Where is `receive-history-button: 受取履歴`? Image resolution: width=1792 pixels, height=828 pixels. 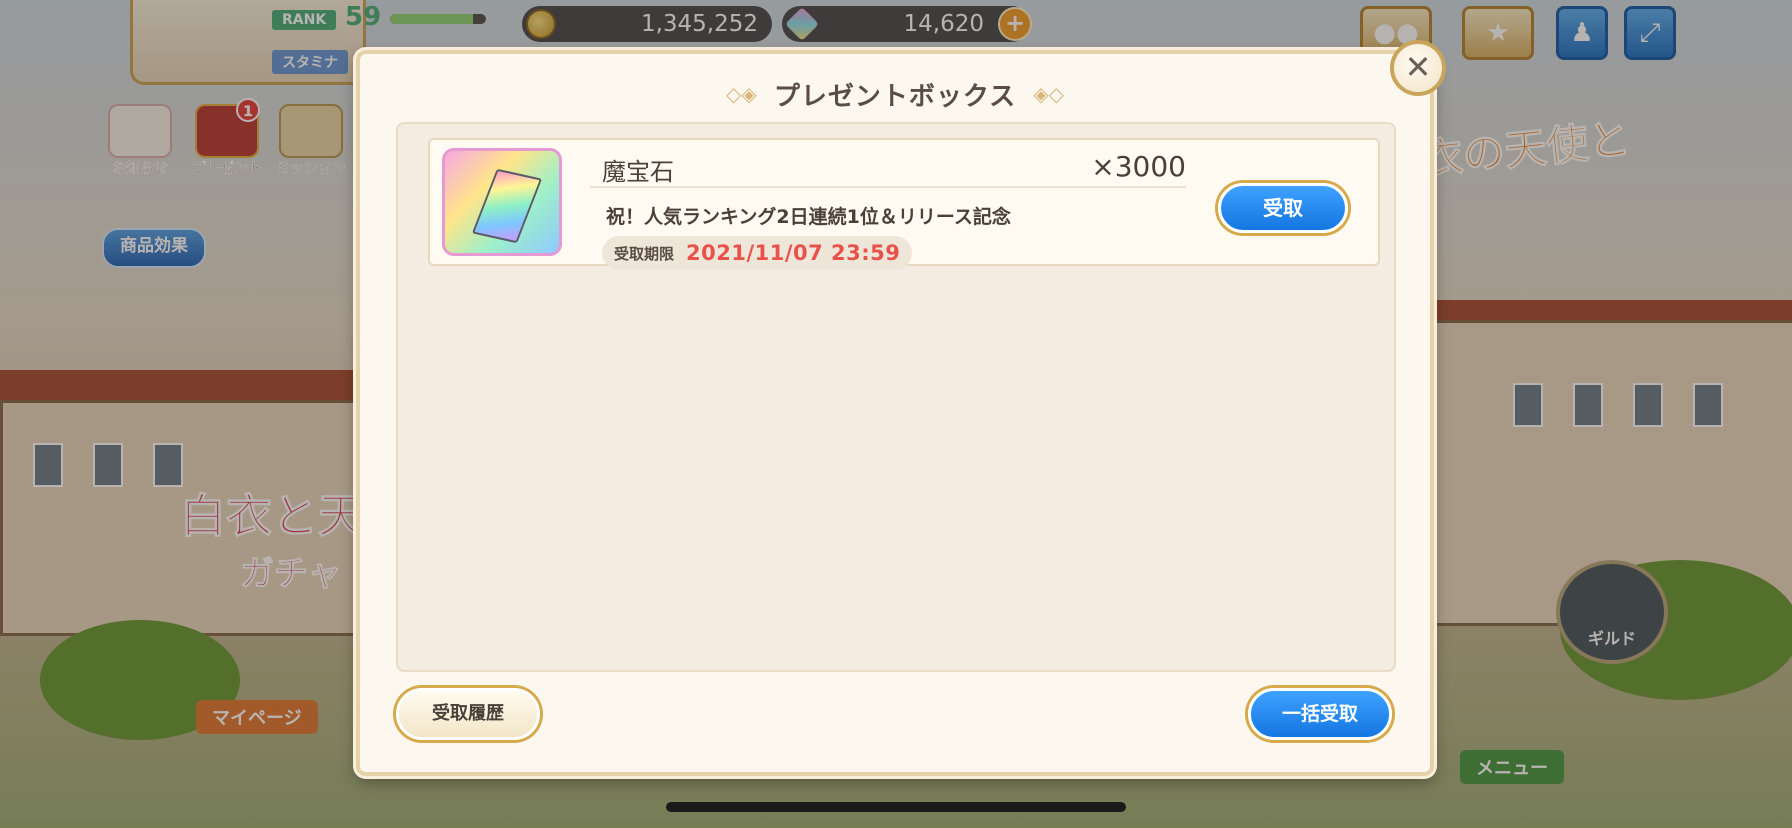
receive-history-button: 受取履歴 is located at coordinates (468, 714).